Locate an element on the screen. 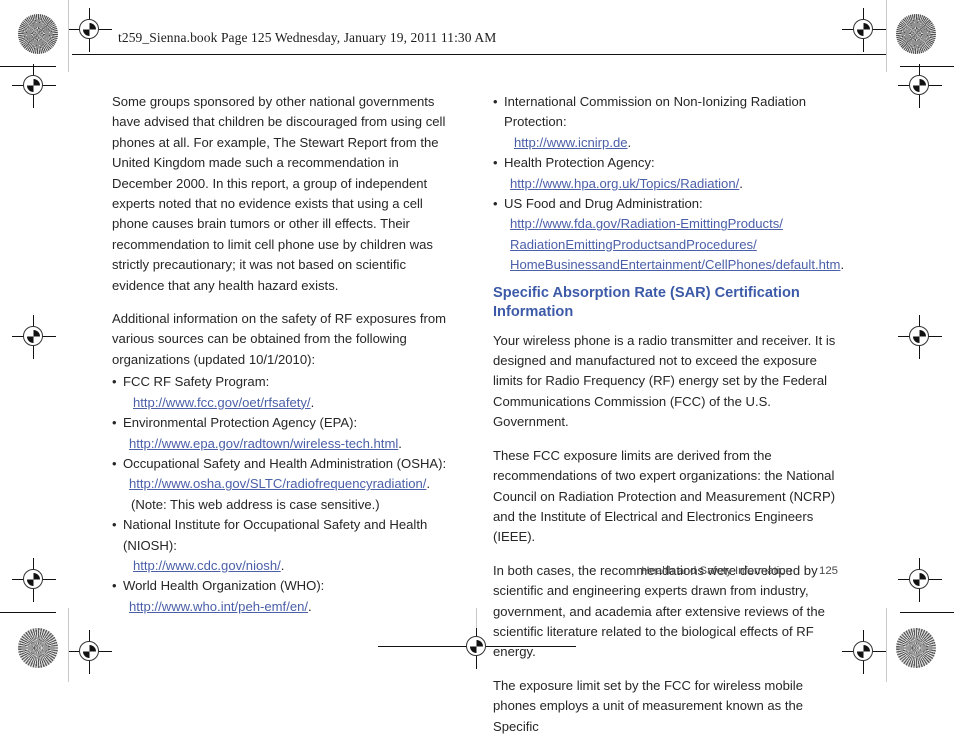  organization-url-line-2: RadiationEmittingProductsandProcedures/ is located at coordinates (671, 245).